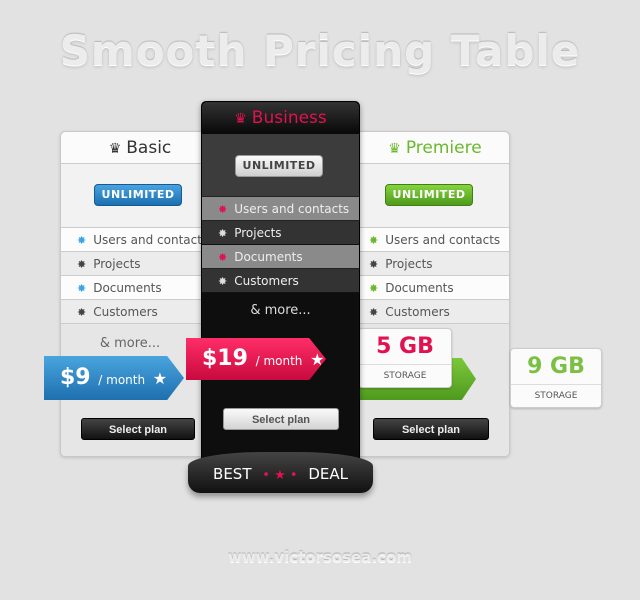 This screenshot has width=640, height=600. I want to click on plan-header: ♛ Business, so click(280, 118).